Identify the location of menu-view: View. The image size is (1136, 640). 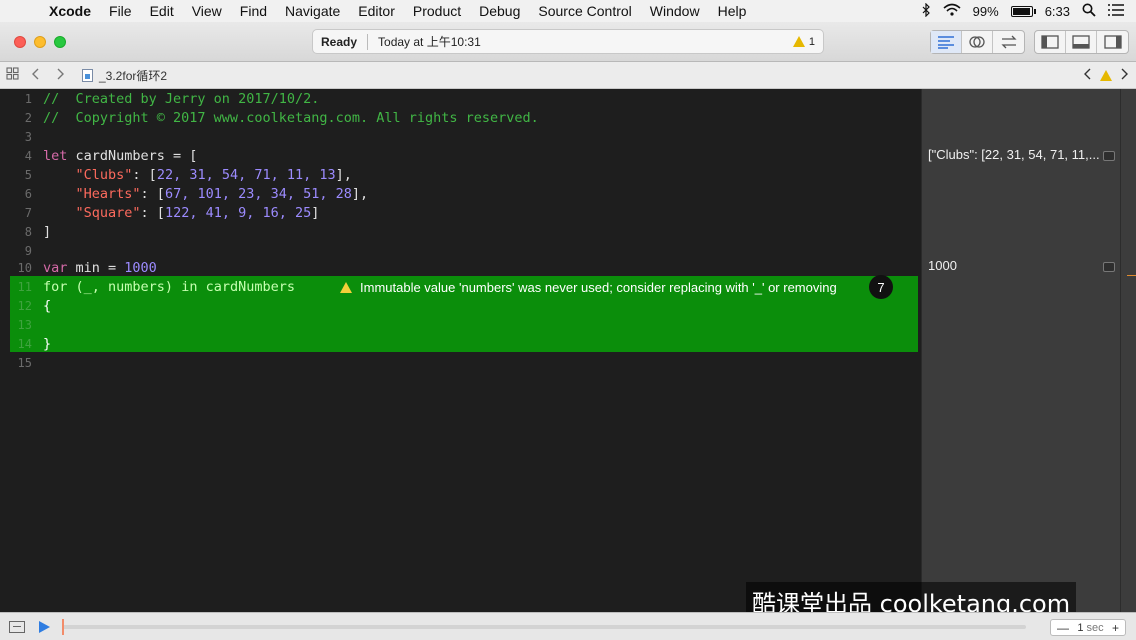
(207, 11).